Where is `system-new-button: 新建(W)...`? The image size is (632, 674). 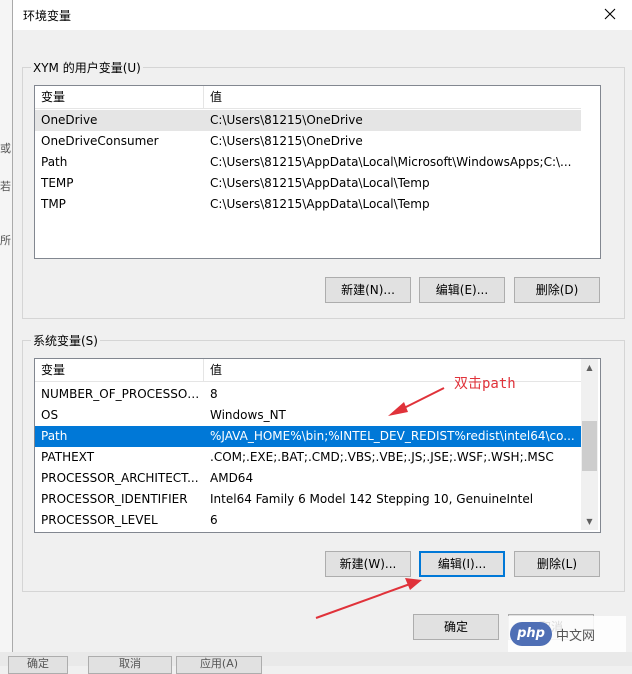 system-new-button: 新建(W)... is located at coordinates (368, 564).